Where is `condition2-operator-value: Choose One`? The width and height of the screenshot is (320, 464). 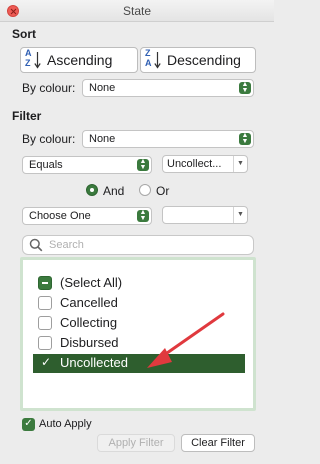 condition2-operator-value: Choose One is located at coordinates (60, 216).